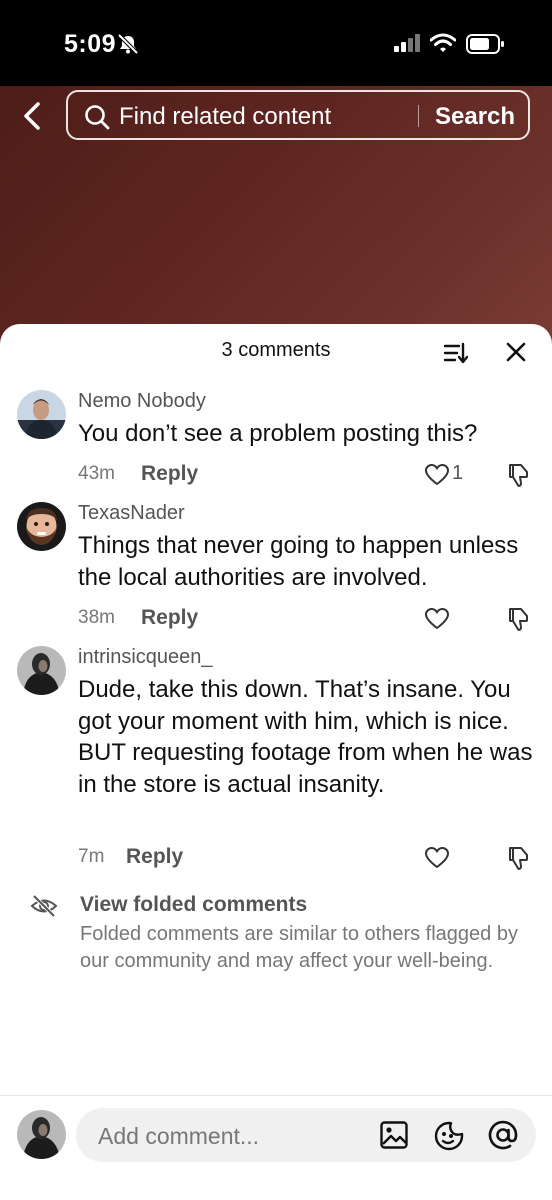 Image resolution: width=552 pixels, height=1200 pixels. What do you see at coordinates (97, 117) in the screenshot?
I see `search-icon` at bounding box center [97, 117].